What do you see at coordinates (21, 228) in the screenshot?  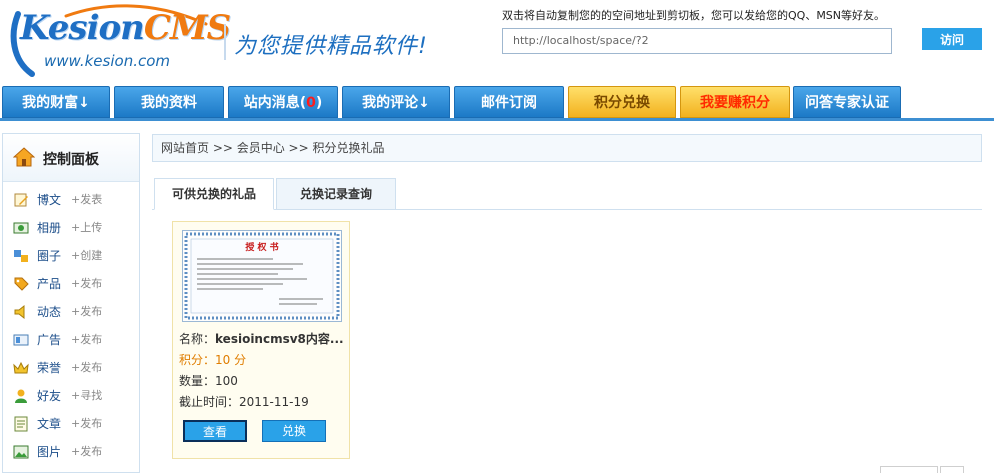 I see `photo-icon` at bounding box center [21, 228].